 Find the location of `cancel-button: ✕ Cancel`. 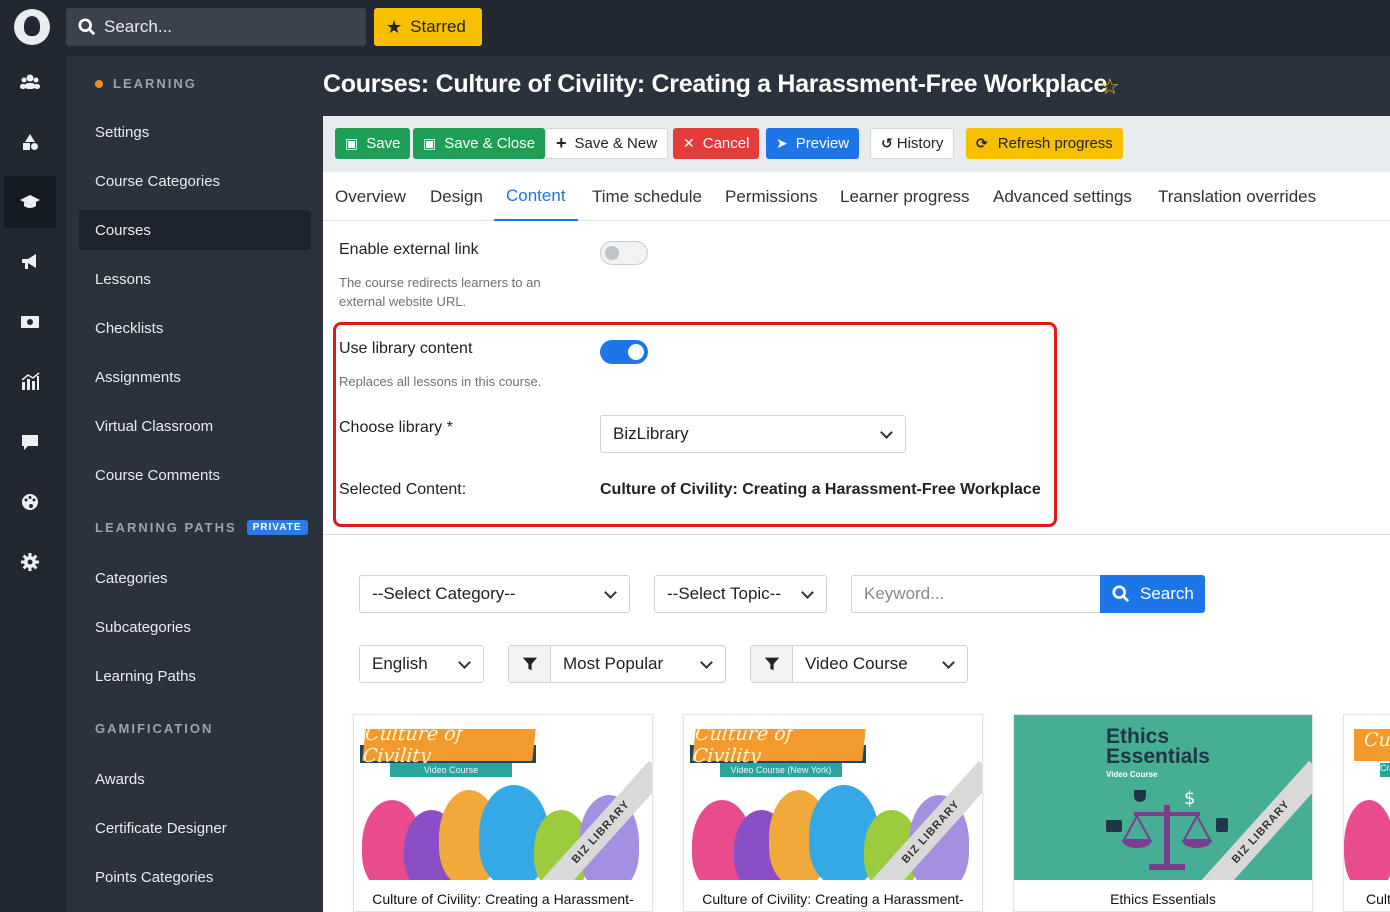

cancel-button: ✕ Cancel is located at coordinates (716, 143).